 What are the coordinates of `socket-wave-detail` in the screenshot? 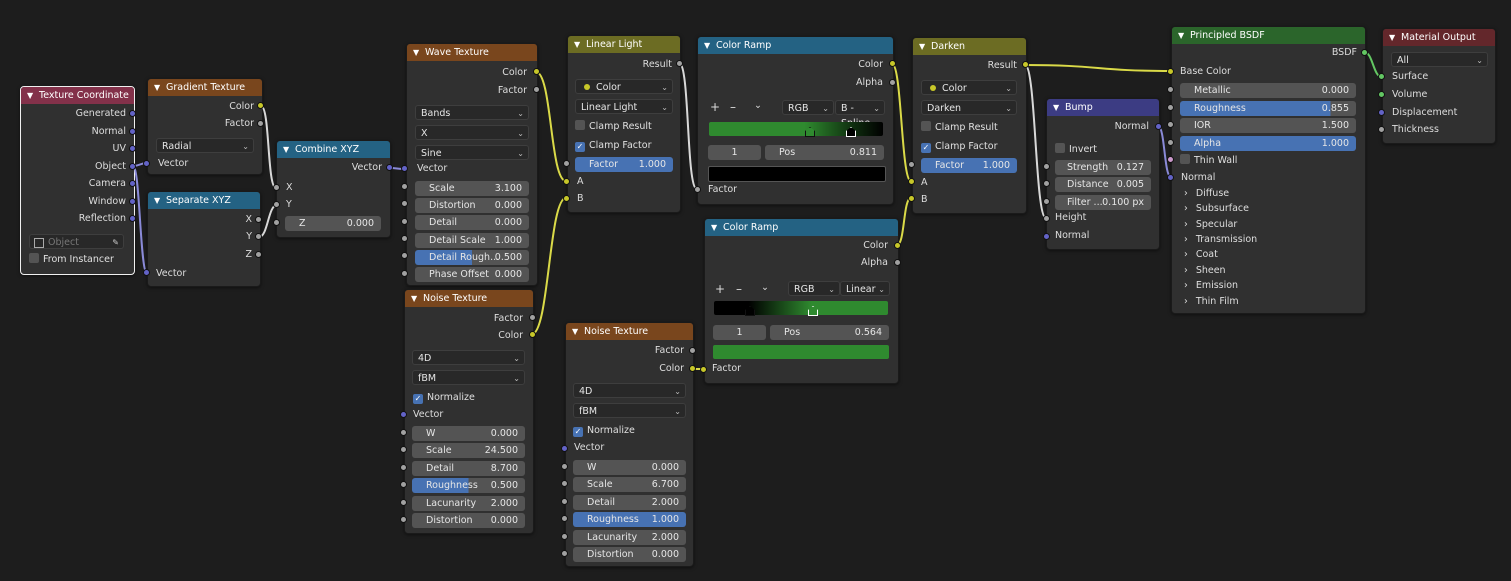 It's located at (404, 221).